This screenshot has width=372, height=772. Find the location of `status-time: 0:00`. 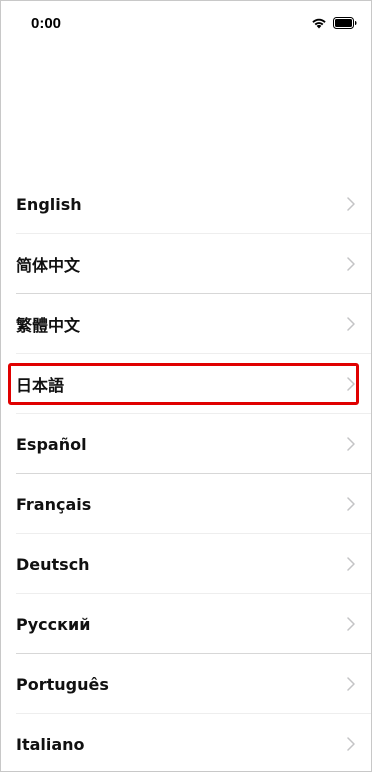

status-time: 0:00 is located at coordinates (46, 23).